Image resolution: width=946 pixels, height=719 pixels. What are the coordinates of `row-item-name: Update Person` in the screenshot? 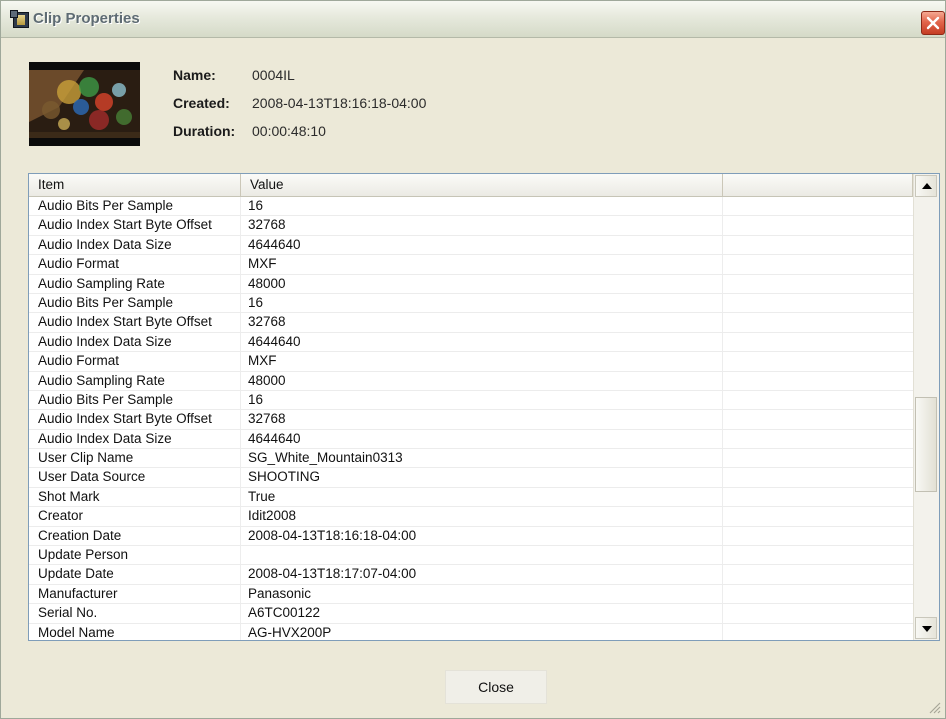 It's located at (83, 555).